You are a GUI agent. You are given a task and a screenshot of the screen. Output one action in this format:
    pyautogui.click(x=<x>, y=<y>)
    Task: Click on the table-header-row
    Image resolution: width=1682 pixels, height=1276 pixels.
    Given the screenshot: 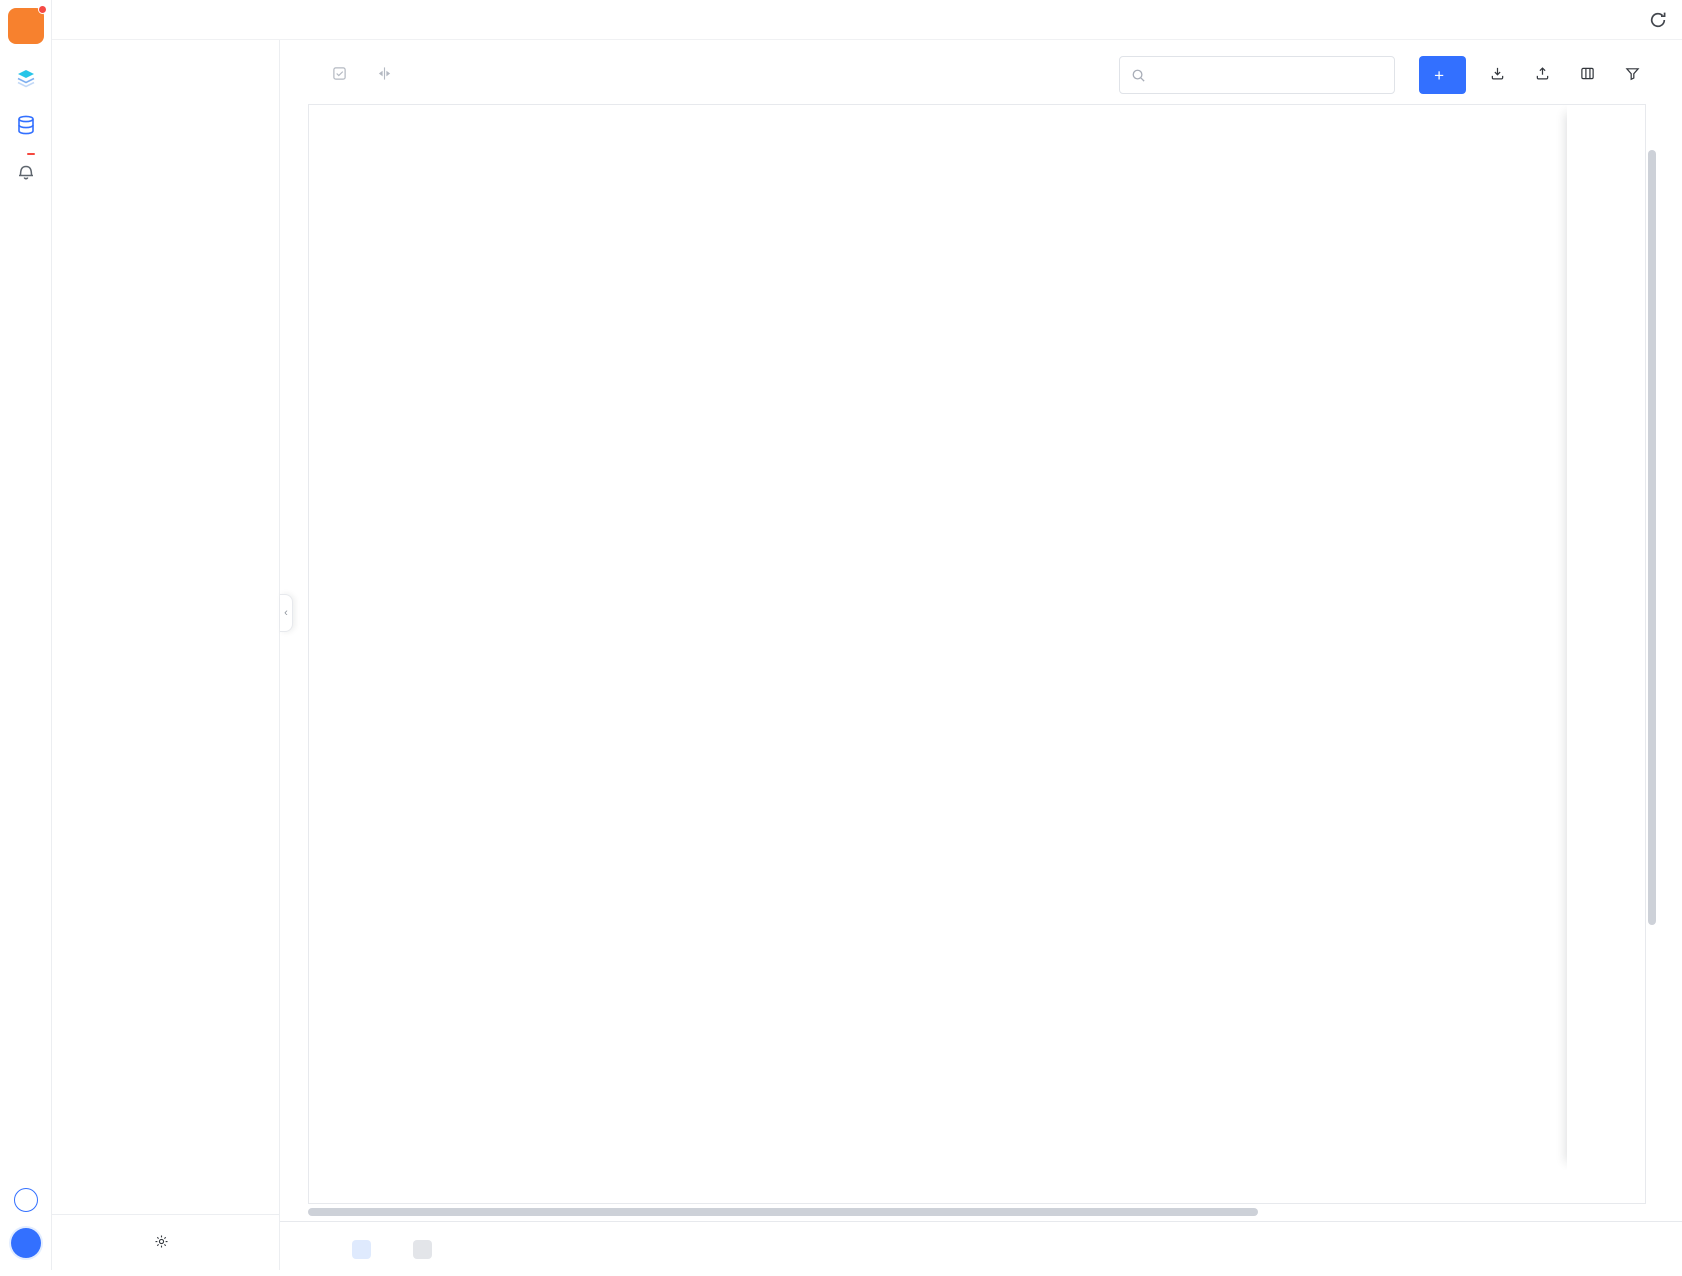 What is the action you would take?
    pyautogui.click(x=977, y=126)
    